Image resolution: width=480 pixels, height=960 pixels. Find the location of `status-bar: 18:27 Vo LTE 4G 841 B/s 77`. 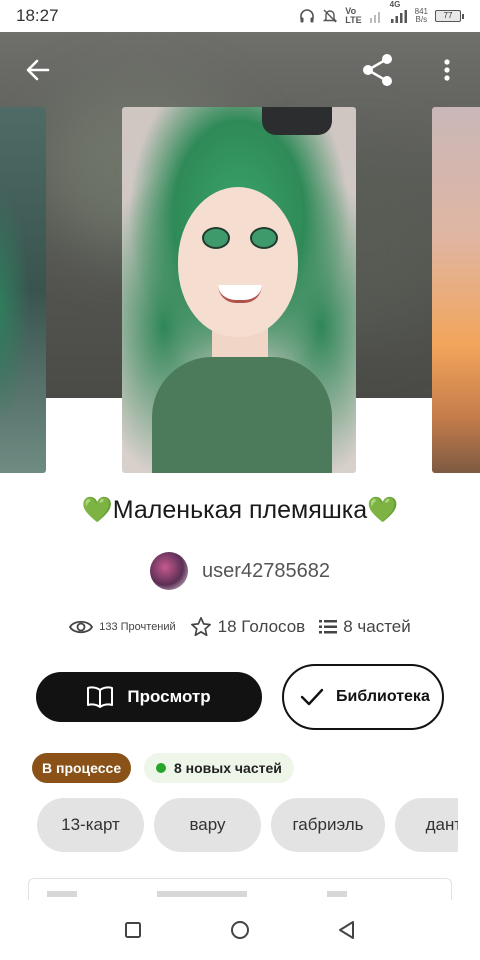

status-bar: 18:27 Vo LTE 4G 841 B/s 77 is located at coordinates (240, 16).